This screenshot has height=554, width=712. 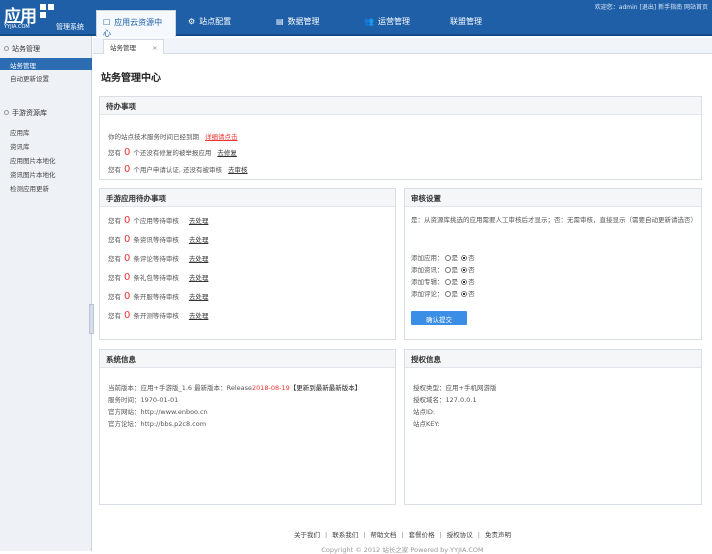 I want to click on sidebar-group-resources: 手游资源库, so click(x=46, y=112).